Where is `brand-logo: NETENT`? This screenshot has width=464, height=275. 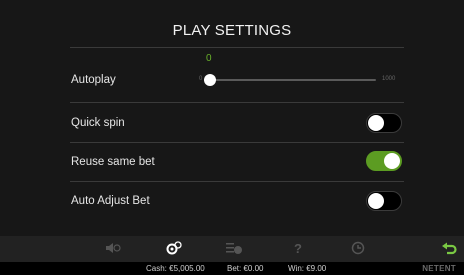 brand-logo: NETENT is located at coordinates (439, 268).